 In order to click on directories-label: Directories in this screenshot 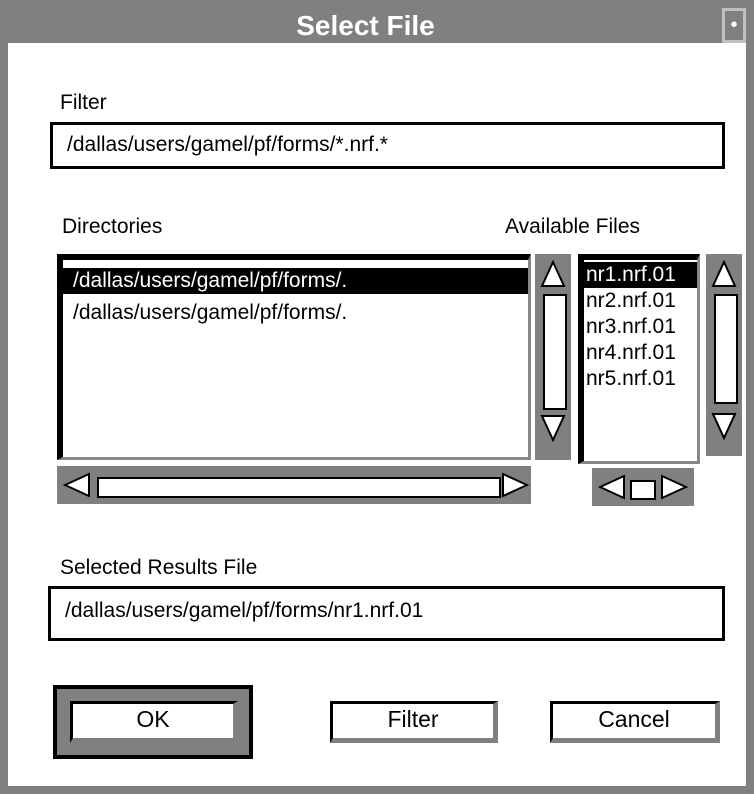, I will do `click(112, 226)`.